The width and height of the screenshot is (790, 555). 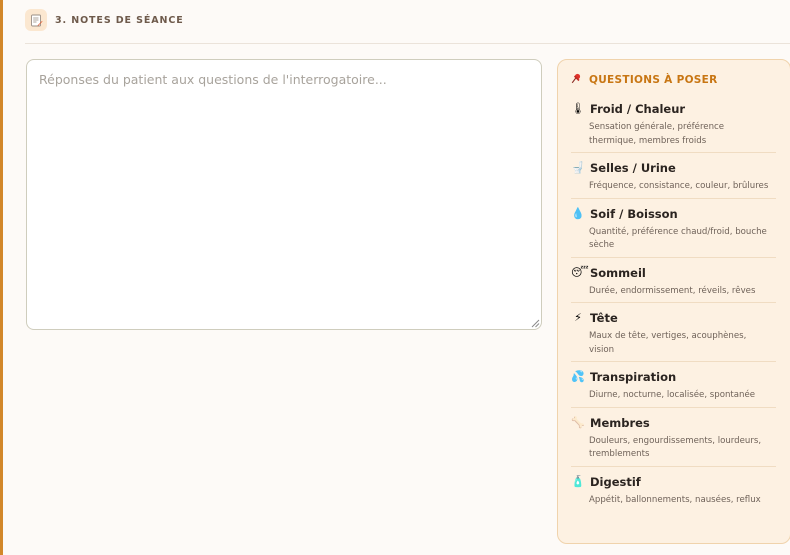 What do you see at coordinates (620, 422) in the screenshot?
I see `question-label: Membres` at bounding box center [620, 422].